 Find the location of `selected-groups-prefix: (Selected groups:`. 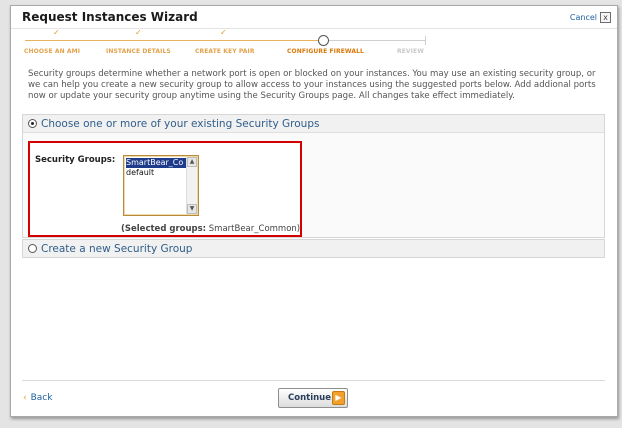

selected-groups-prefix: (Selected groups: is located at coordinates (164, 229).